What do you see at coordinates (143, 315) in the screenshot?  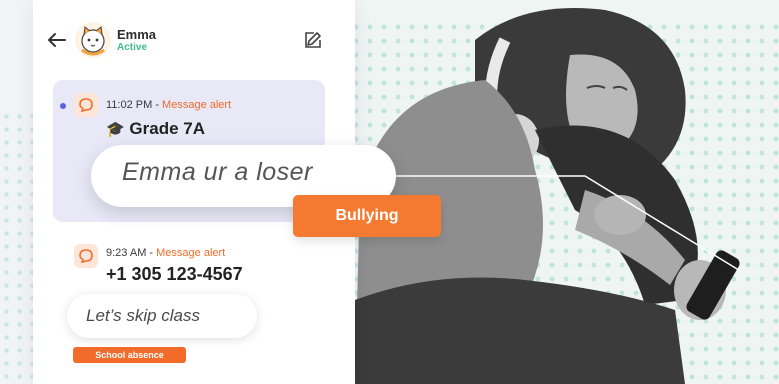 I see `message-text: Let’s skip class` at bounding box center [143, 315].